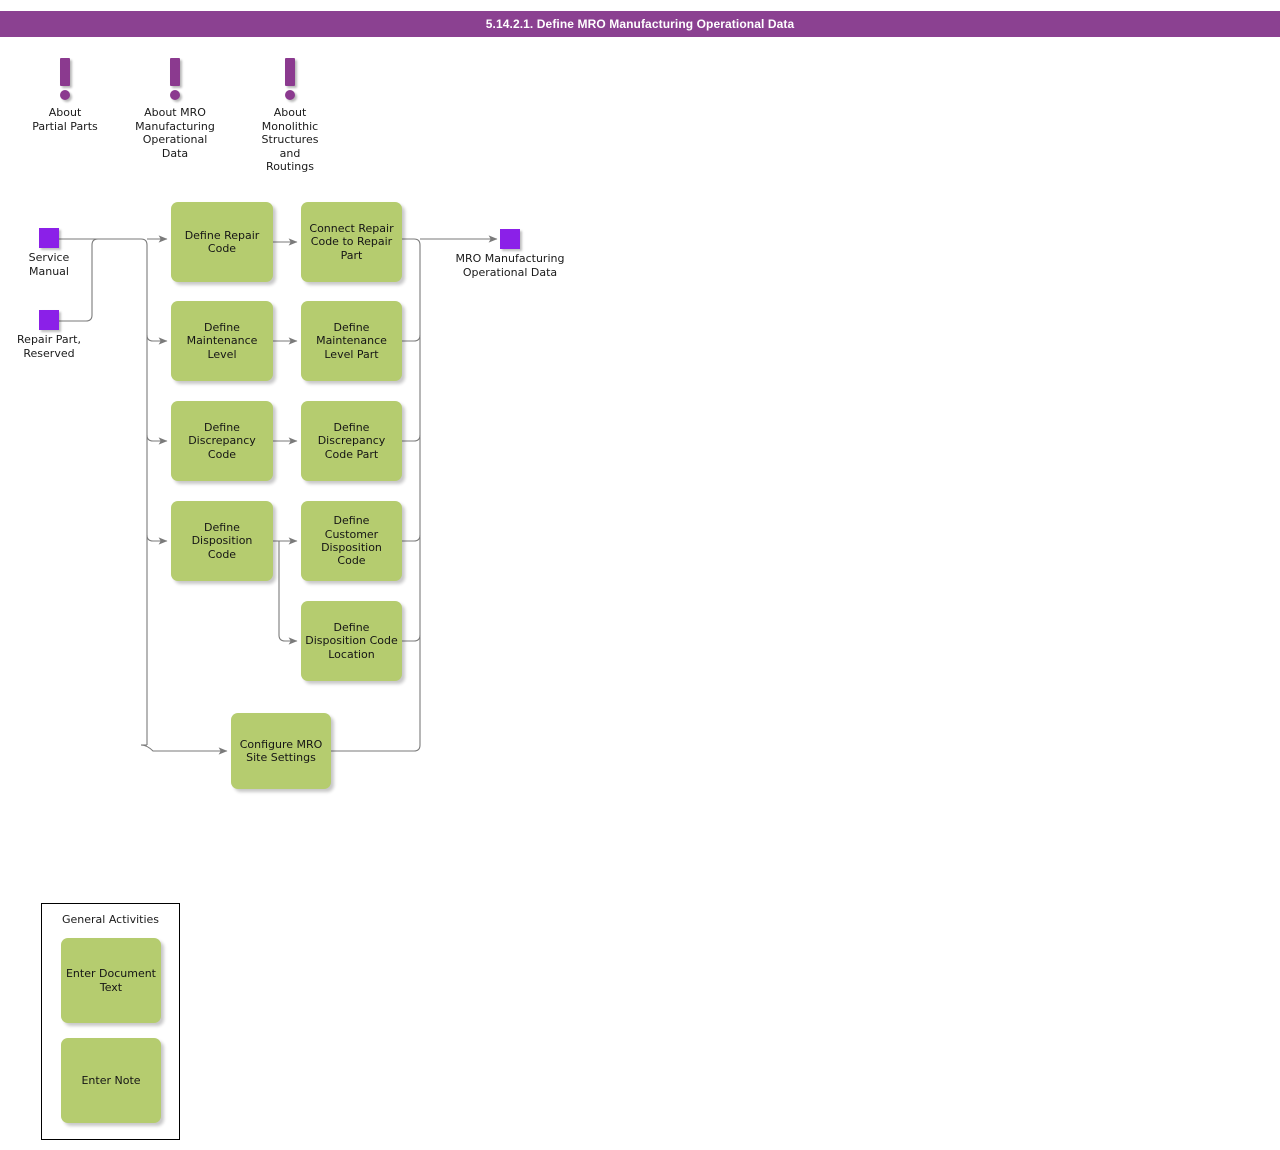 The height and width of the screenshot is (1150, 1280). What do you see at coordinates (411, 638) in the screenshot?
I see `wire-return-disposition-code-location` at bounding box center [411, 638].